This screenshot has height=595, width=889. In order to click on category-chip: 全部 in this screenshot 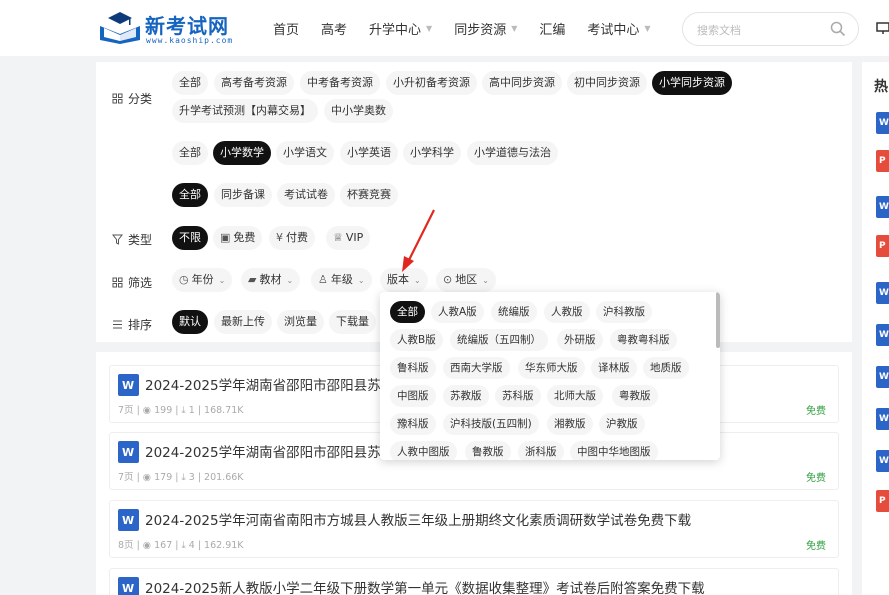, I will do `click(190, 83)`.